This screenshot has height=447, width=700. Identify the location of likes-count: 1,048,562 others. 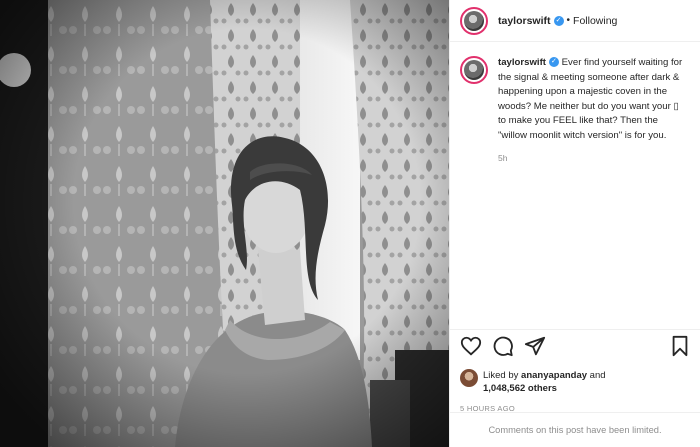
(520, 388).